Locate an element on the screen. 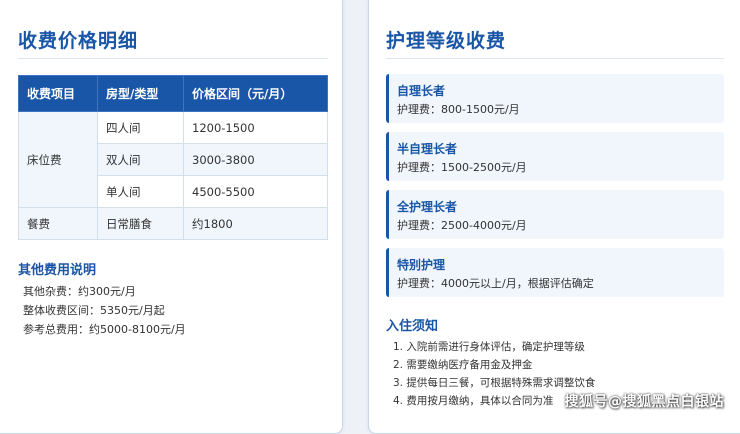 This screenshot has height=434, width=740. care-level-title: 护理等级收费 is located at coordinates (446, 41).